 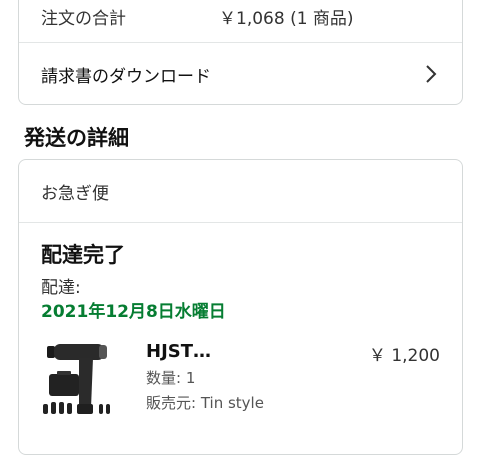 I want to click on order-total-value: ￥1,068 (1 商品), so click(x=286, y=18).